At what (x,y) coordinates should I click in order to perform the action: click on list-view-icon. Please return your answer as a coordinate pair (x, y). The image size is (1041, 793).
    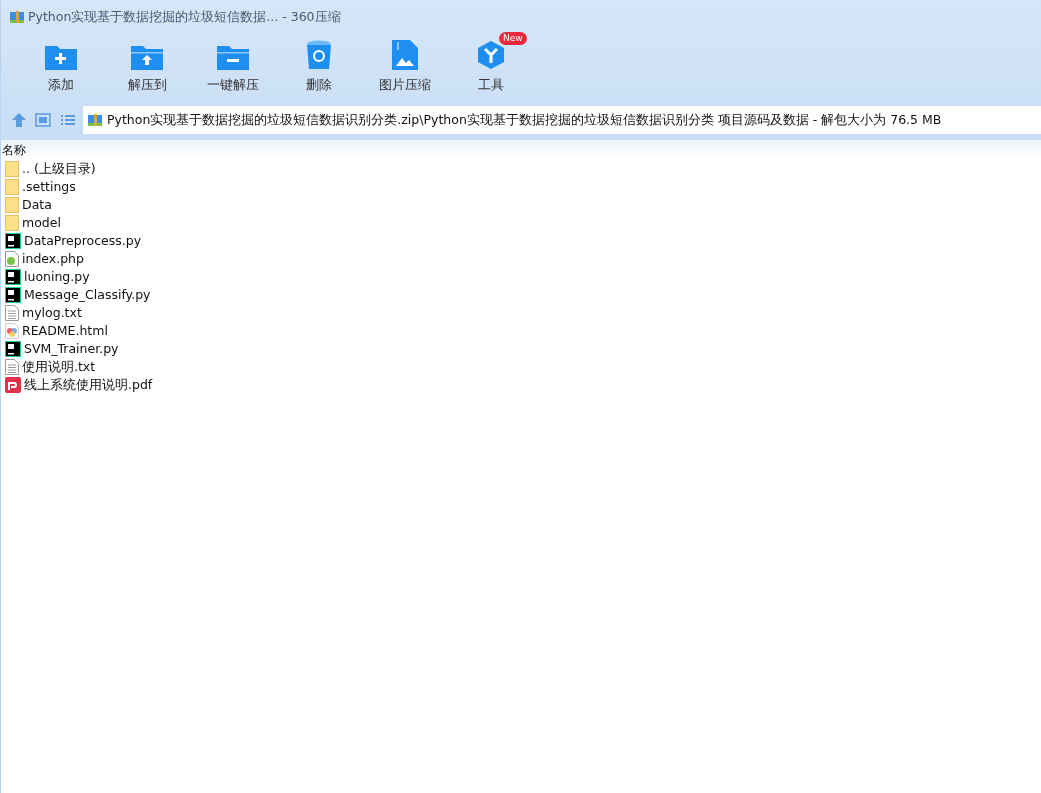
    Looking at the image, I should click on (68, 120).